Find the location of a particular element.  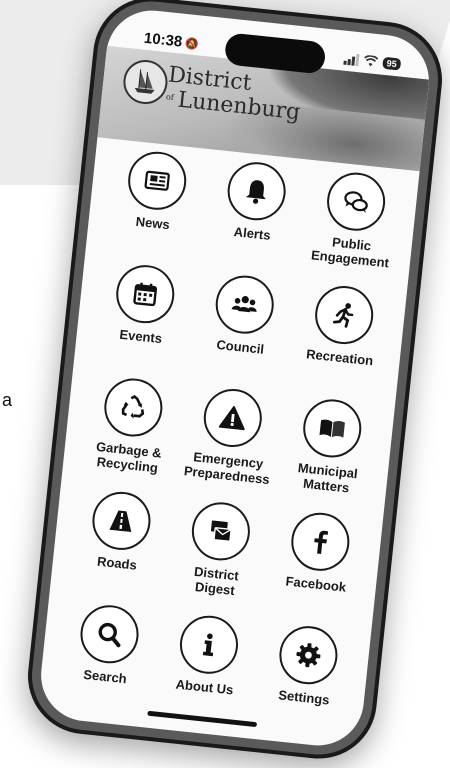

menu-tile-about-us: About Us is located at coordinates (207, 666).